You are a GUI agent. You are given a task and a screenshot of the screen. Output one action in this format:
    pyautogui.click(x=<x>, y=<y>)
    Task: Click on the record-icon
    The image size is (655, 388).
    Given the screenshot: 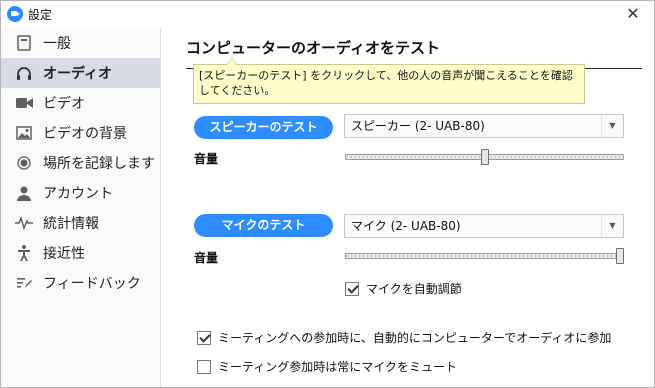 What is the action you would take?
    pyautogui.click(x=24, y=163)
    